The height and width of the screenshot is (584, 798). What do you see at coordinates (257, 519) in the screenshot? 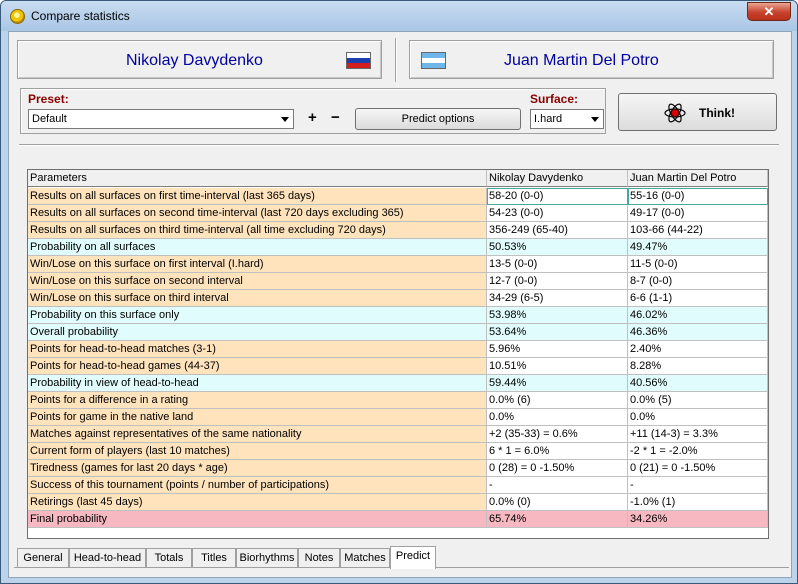
I see `row-parameter: Final probability` at bounding box center [257, 519].